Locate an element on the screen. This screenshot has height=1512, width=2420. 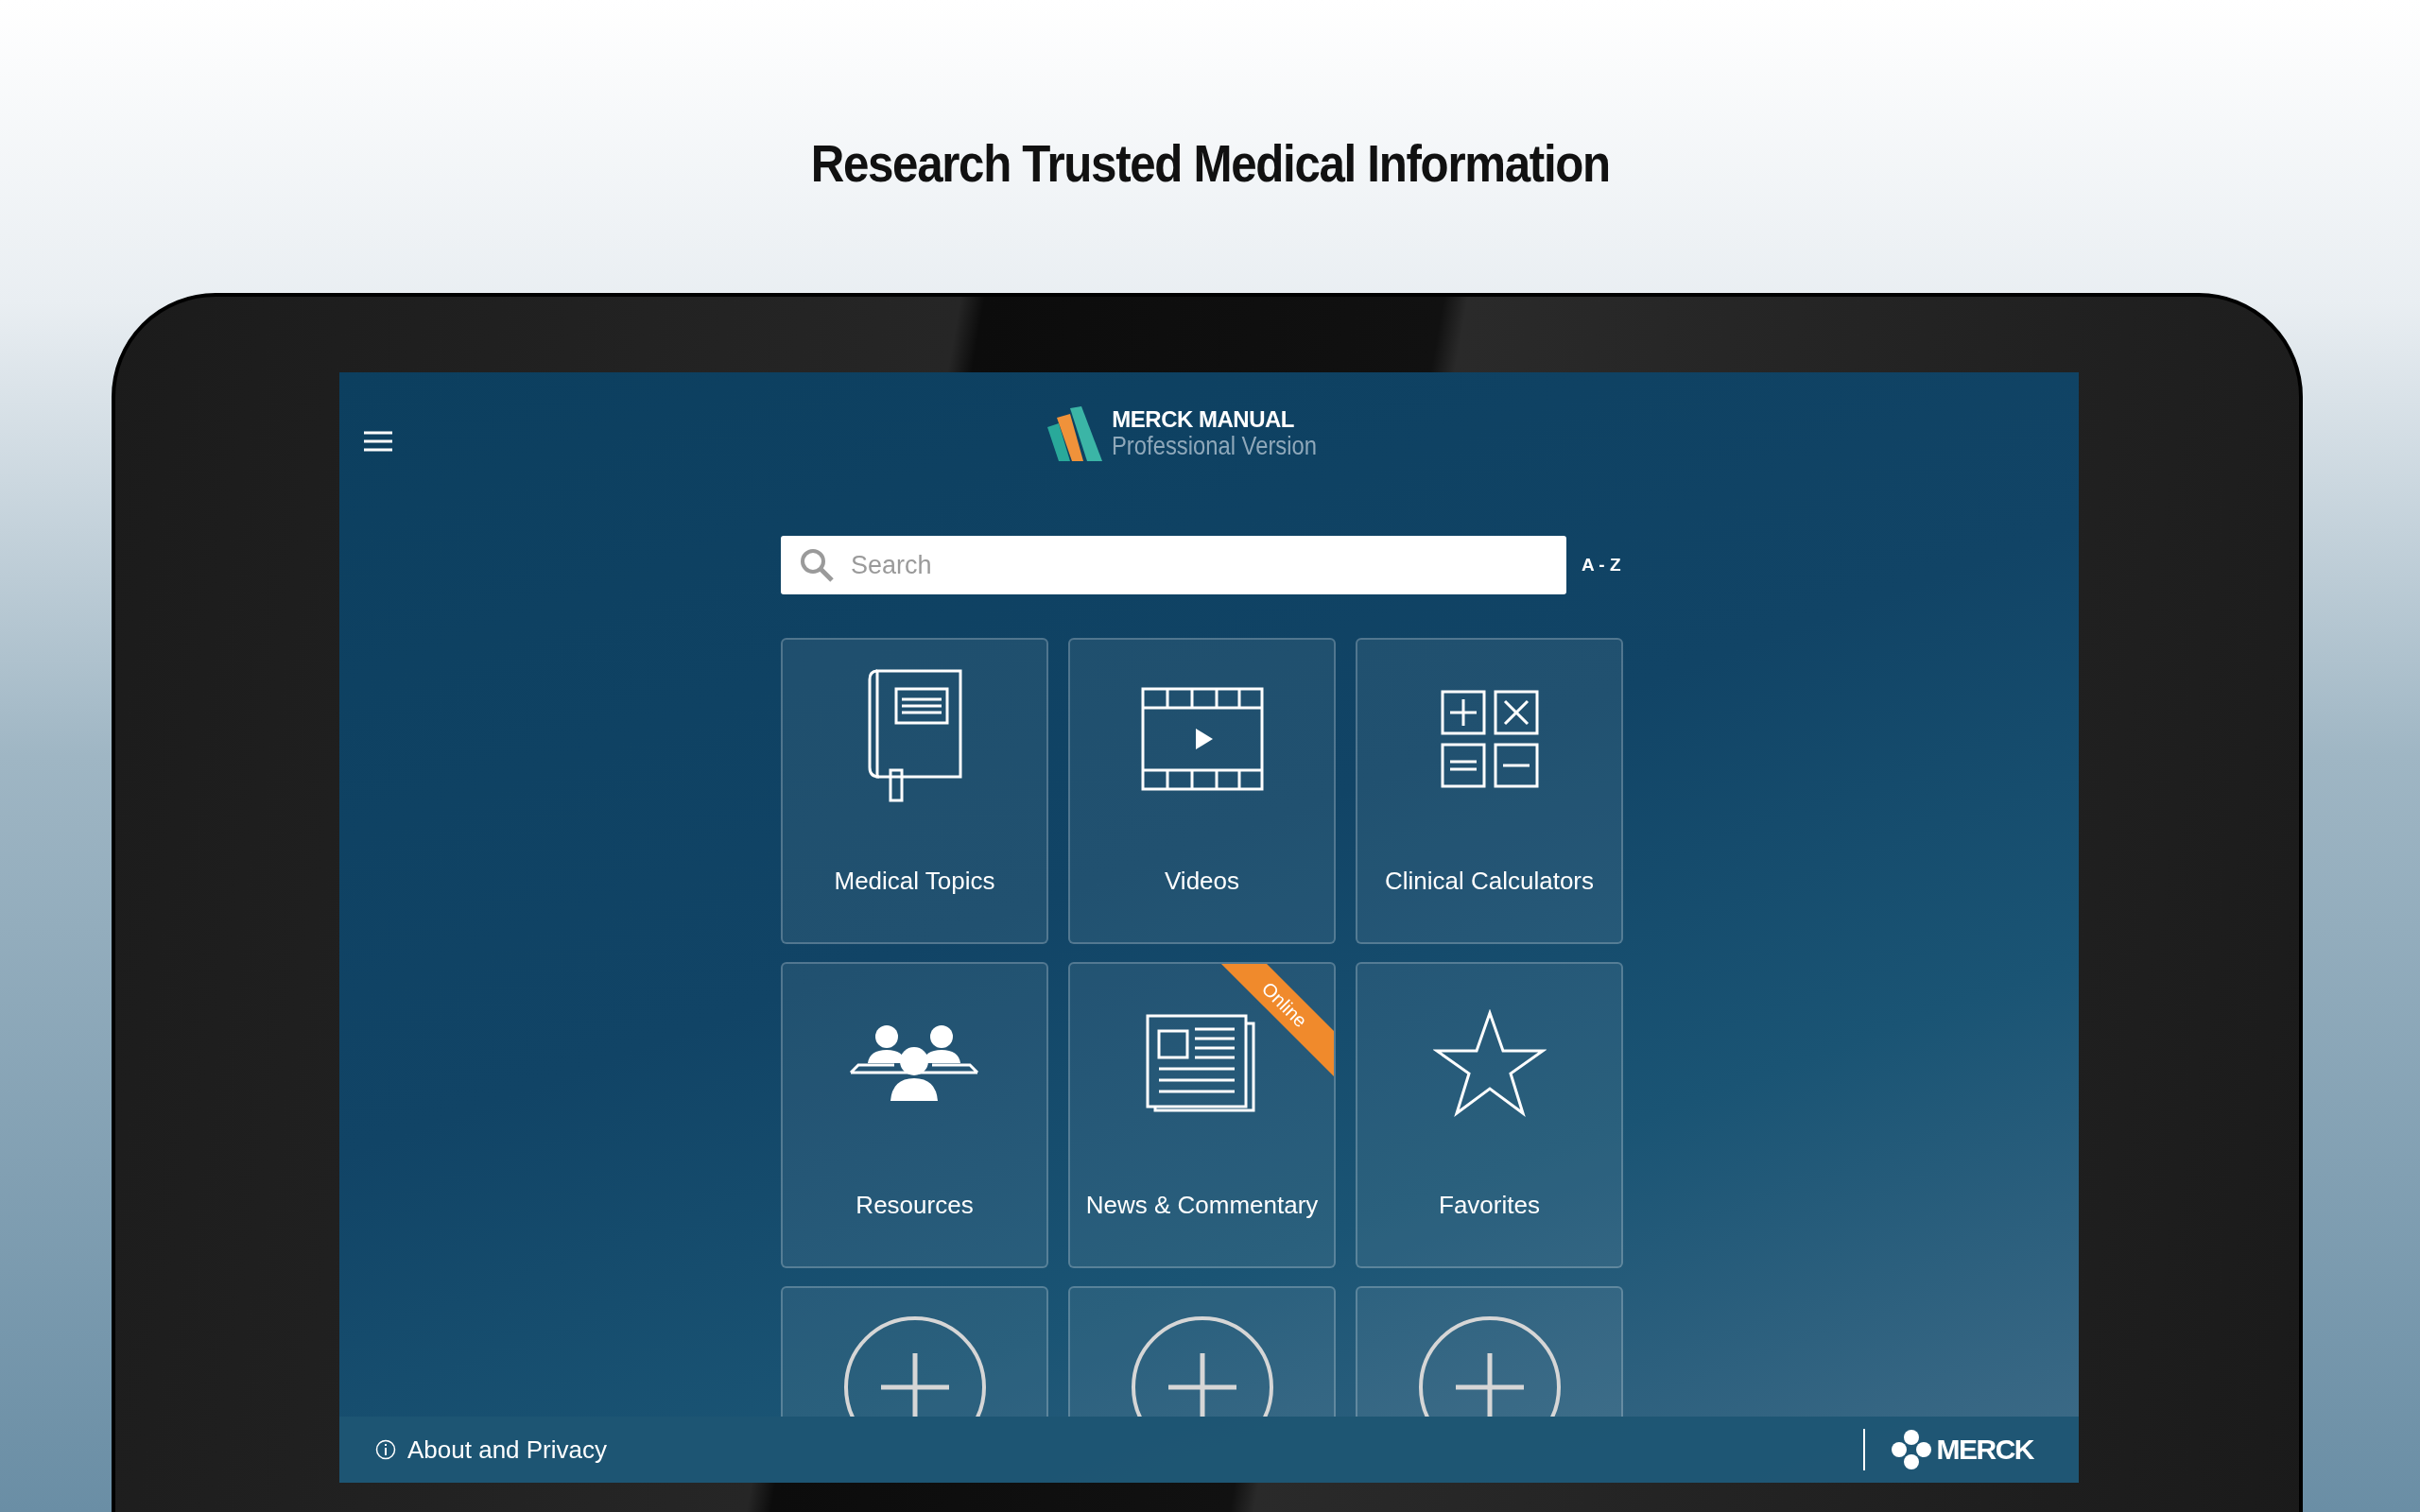
search-field: Search is located at coordinates (1174, 565).